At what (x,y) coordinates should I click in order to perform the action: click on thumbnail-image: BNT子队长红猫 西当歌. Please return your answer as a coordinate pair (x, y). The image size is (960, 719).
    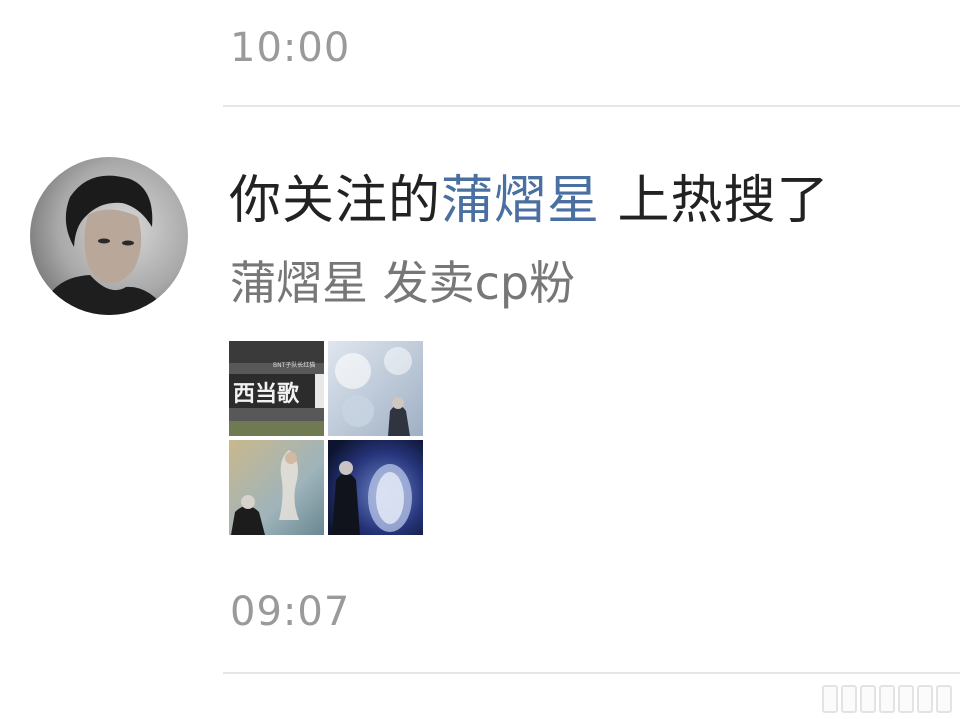
    Looking at the image, I should click on (276, 388).